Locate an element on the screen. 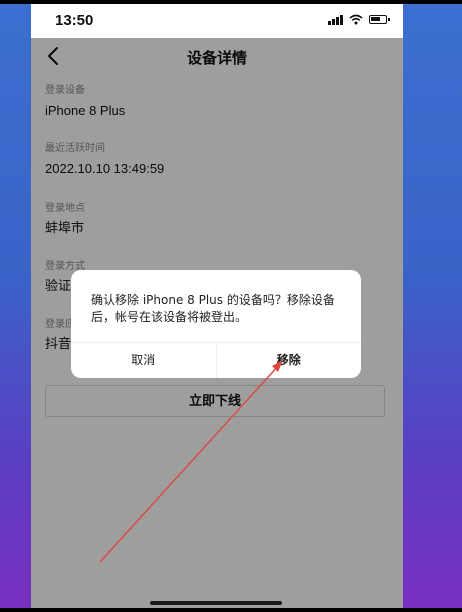 Image resolution: width=462 pixels, height=612 pixels. home-indicator is located at coordinates (216, 603).